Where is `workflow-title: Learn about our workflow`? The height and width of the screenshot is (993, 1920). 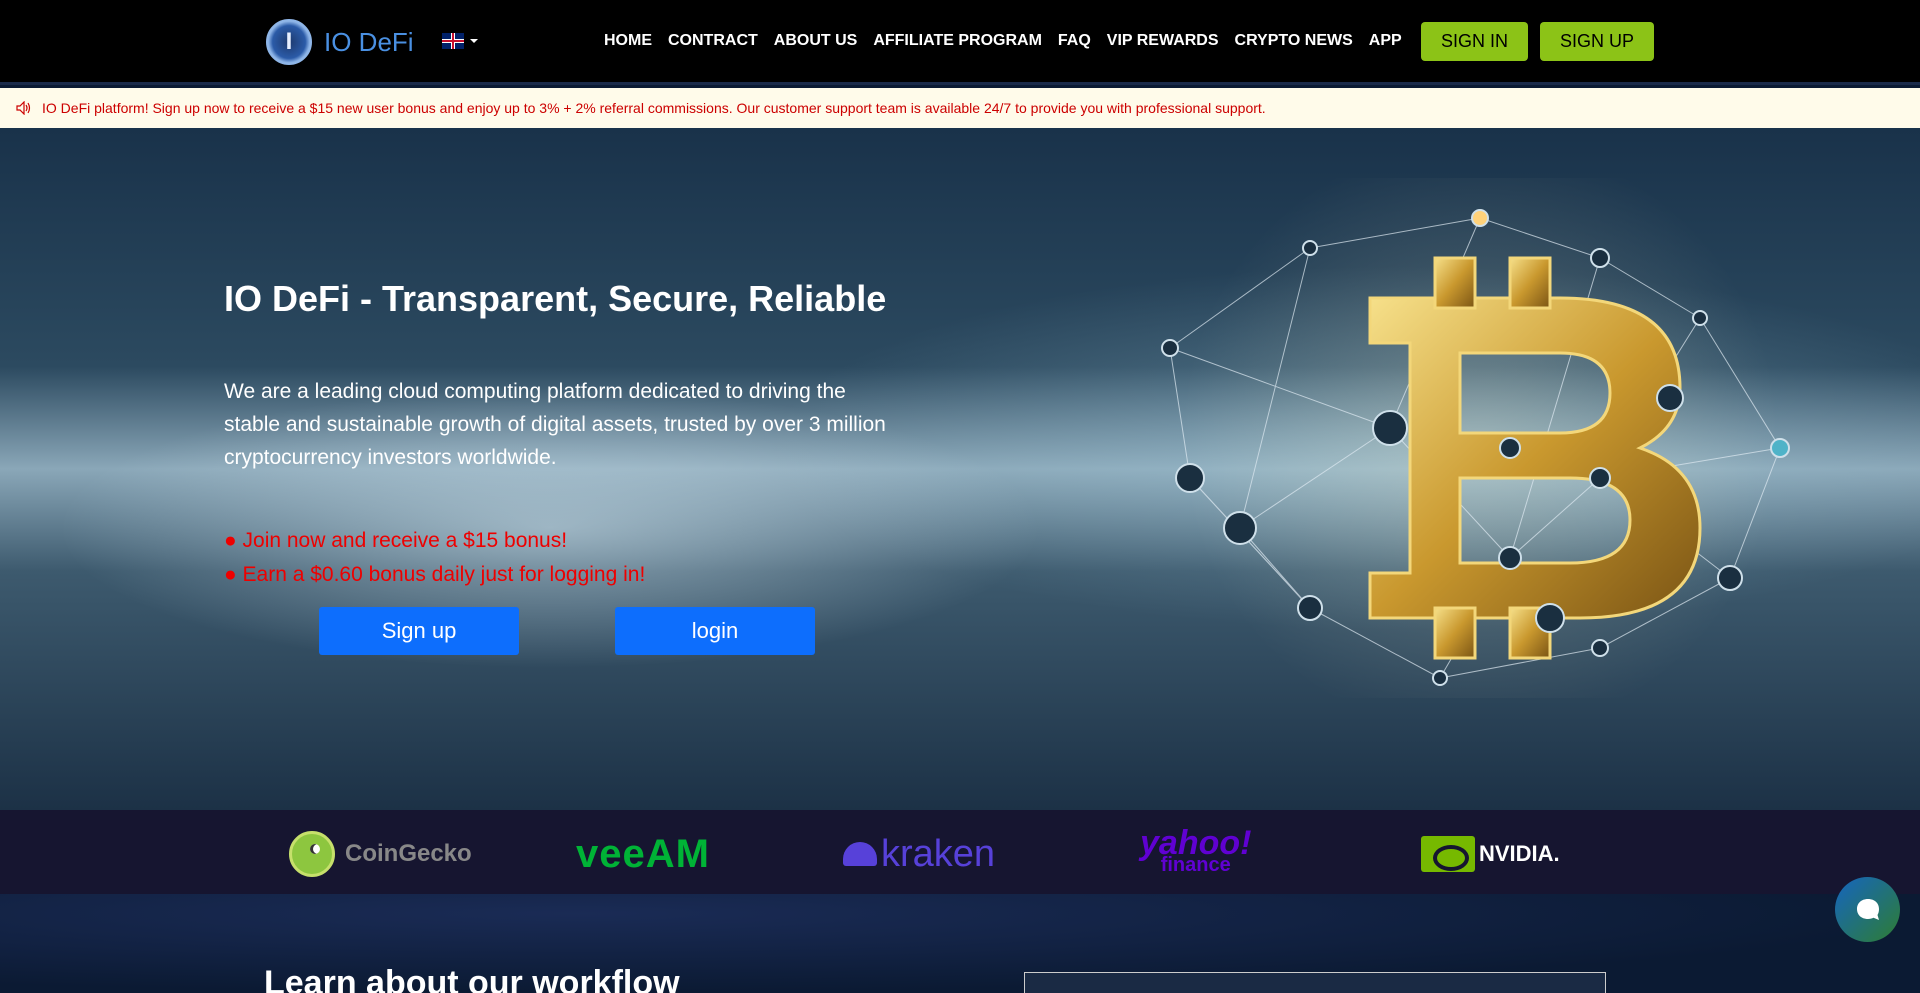
workflow-title: Learn about our workflow is located at coordinates (472, 978).